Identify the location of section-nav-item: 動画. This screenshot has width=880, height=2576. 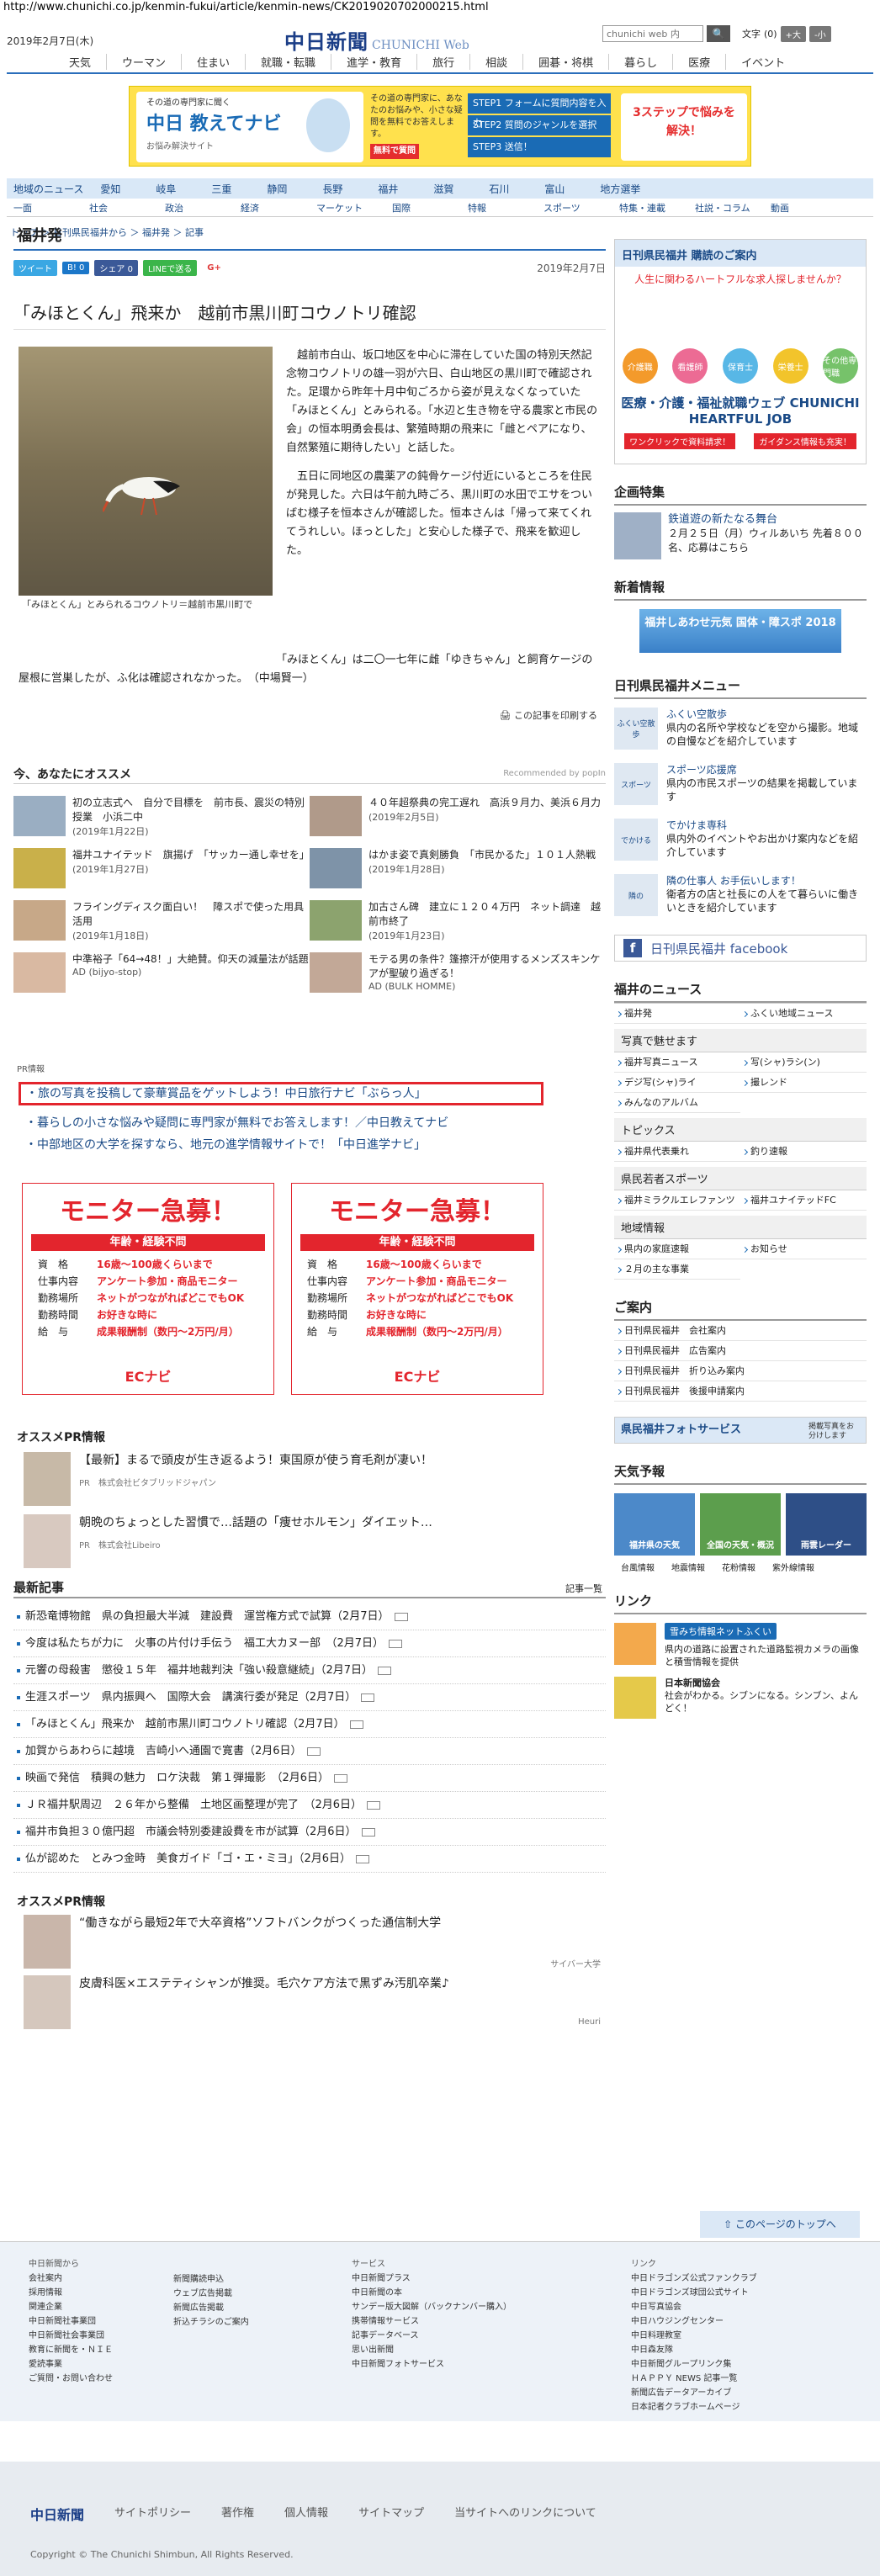
(808, 208).